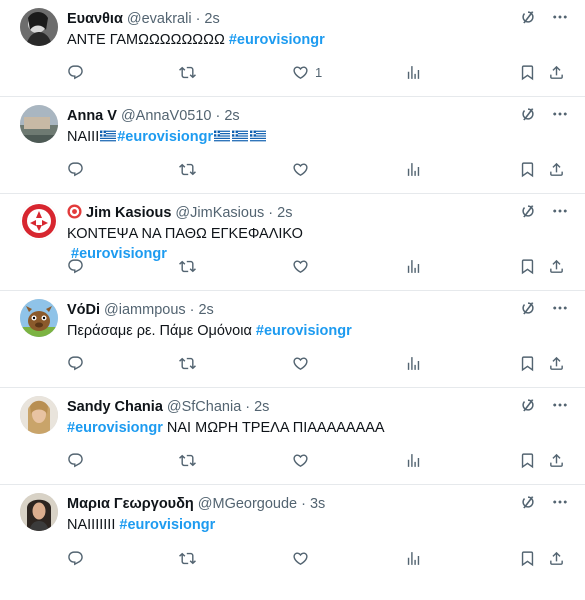  What do you see at coordinates (247, 504) in the screenshot?
I see `author-handle: @MGeorgoude` at bounding box center [247, 504].